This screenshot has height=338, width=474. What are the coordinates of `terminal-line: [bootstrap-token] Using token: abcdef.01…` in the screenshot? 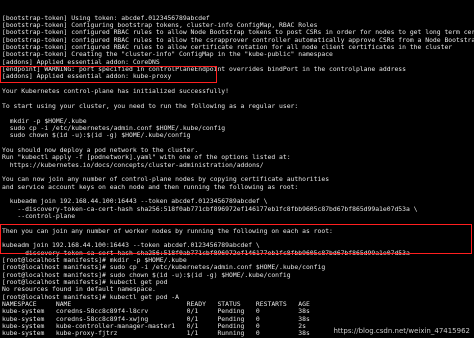 It's located at (106, 18).